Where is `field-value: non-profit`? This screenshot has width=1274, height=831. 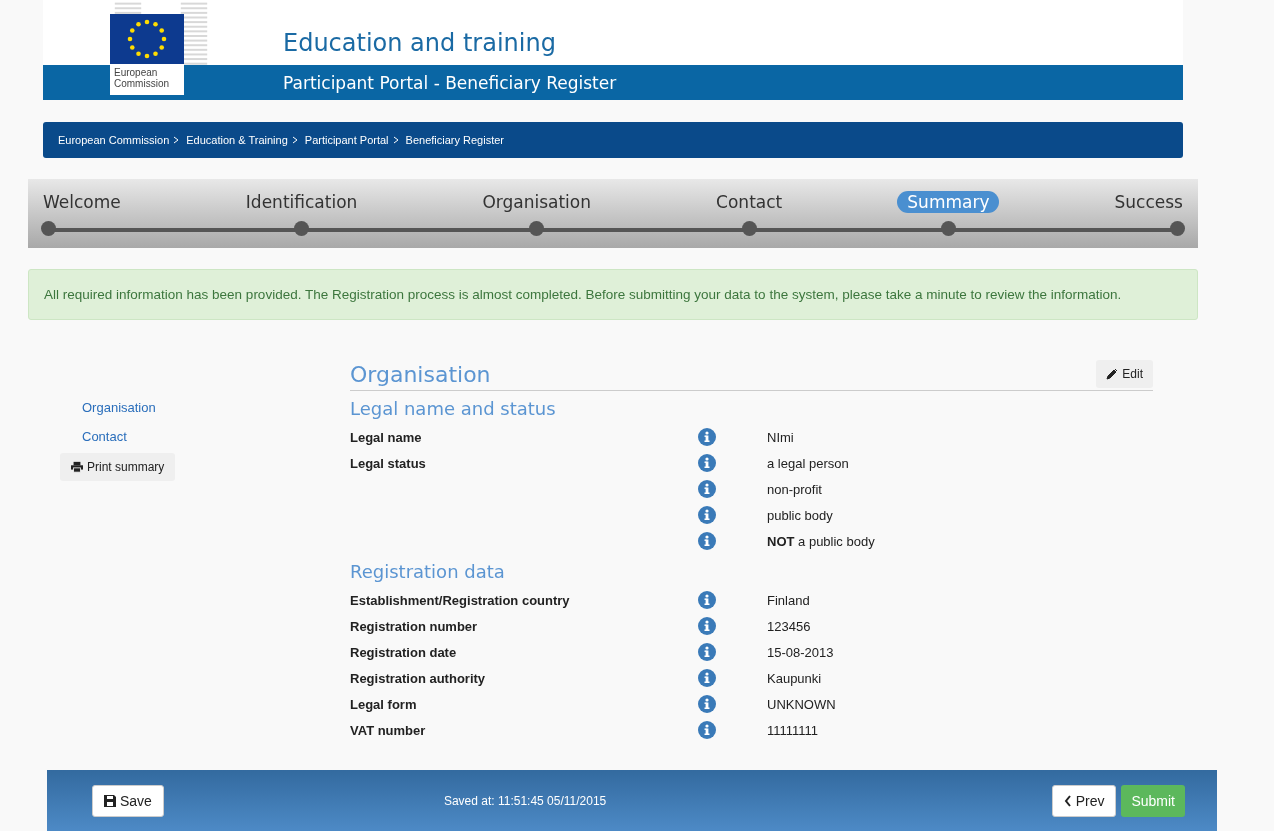 field-value: non-profit is located at coordinates (794, 489).